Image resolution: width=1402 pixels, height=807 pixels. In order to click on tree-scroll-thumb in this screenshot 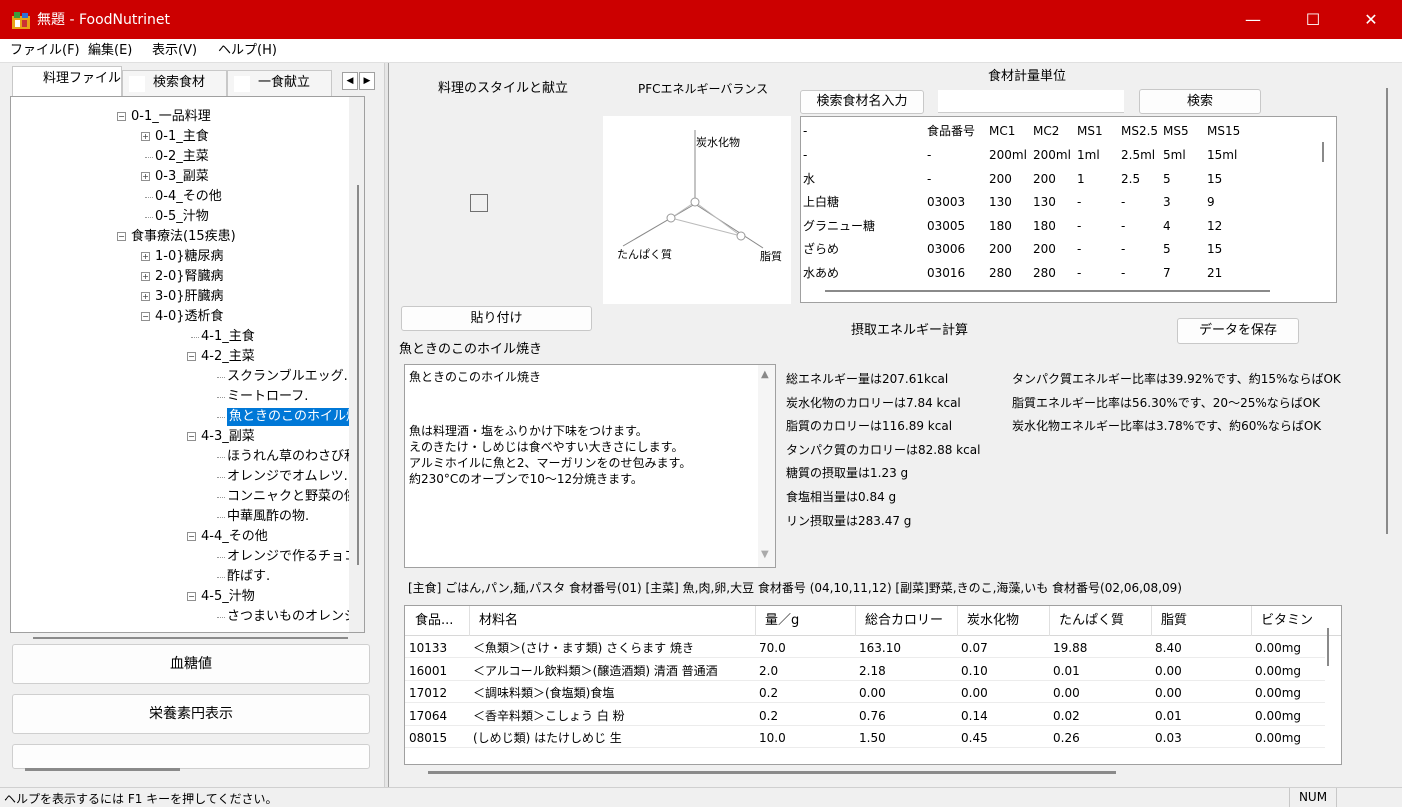, I will do `click(358, 375)`.